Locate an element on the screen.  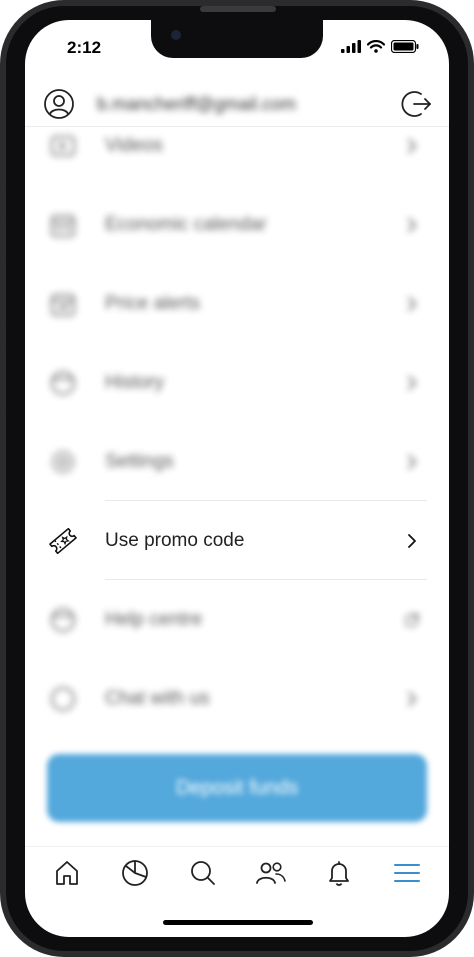
status-time: 2:12 is located at coordinates (84, 47).